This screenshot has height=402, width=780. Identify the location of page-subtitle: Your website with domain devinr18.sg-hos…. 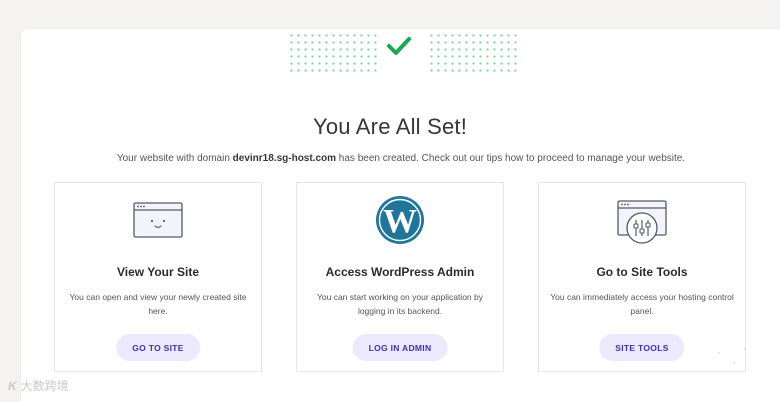
(390, 158).